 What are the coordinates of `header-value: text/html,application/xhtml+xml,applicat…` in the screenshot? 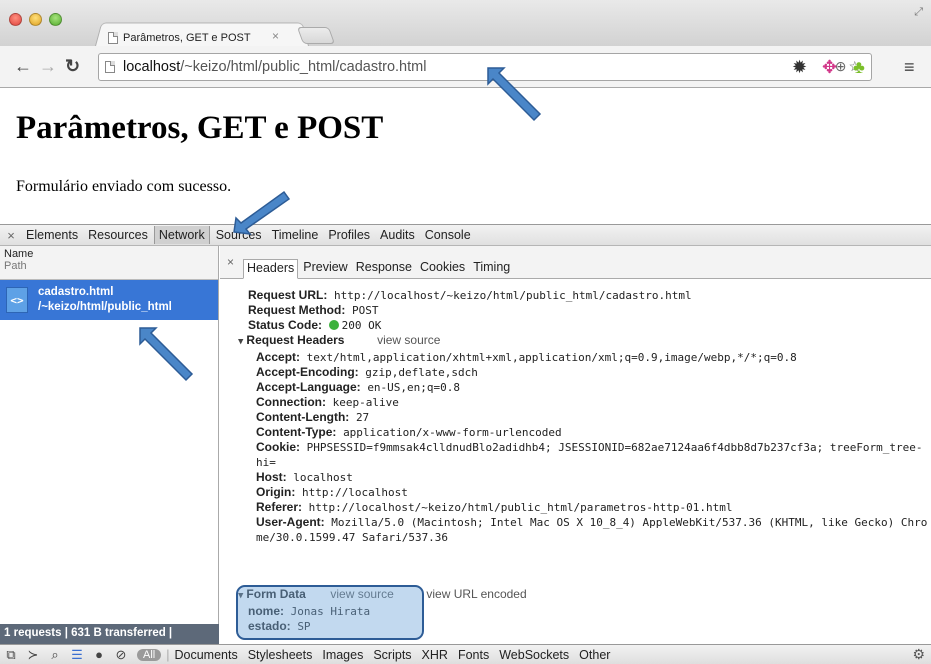 It's located at (551, 357).